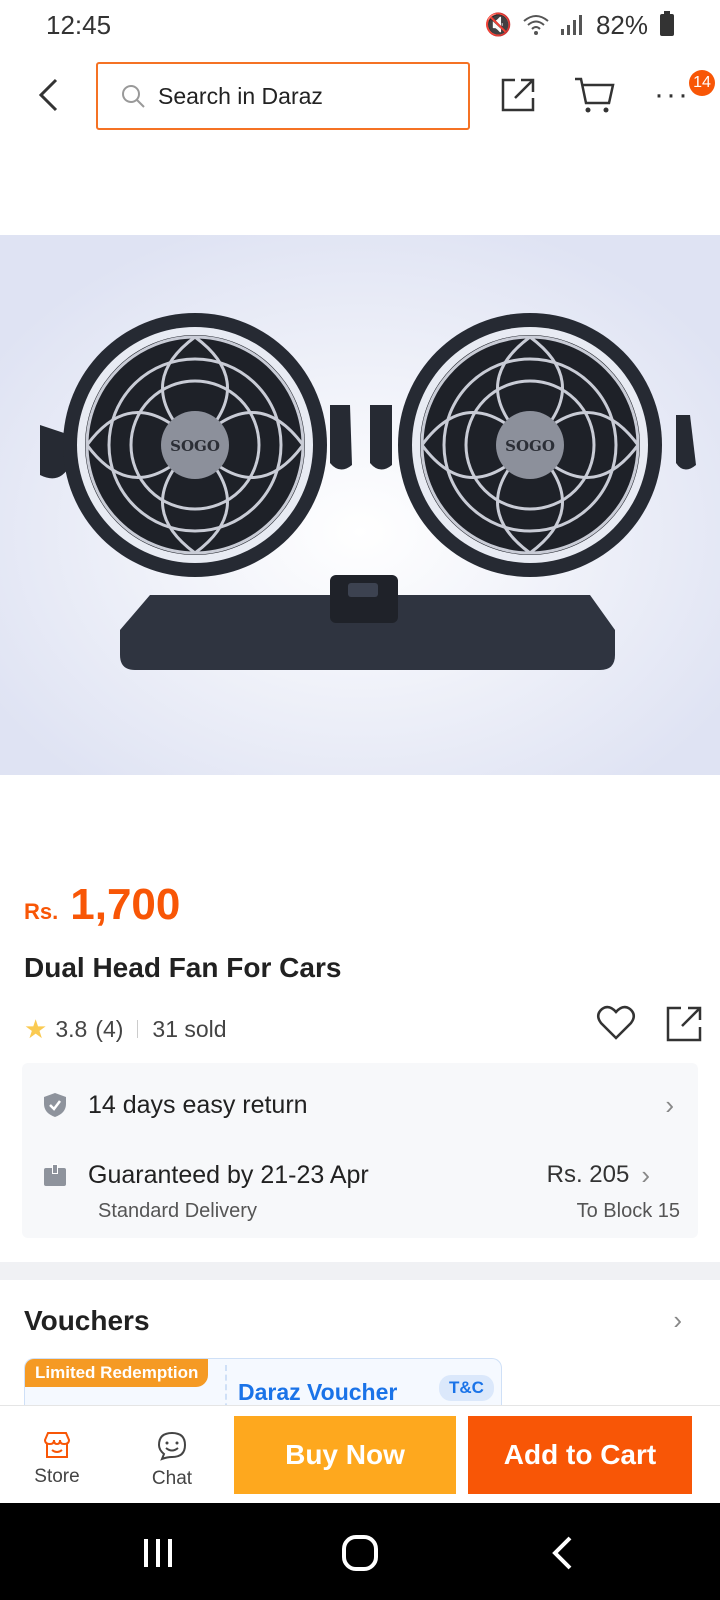 This screenshot has height=1600, width=720. Describe the element at coordinates (57, 1445) in the screenshot. I see `store-icon` at that location.